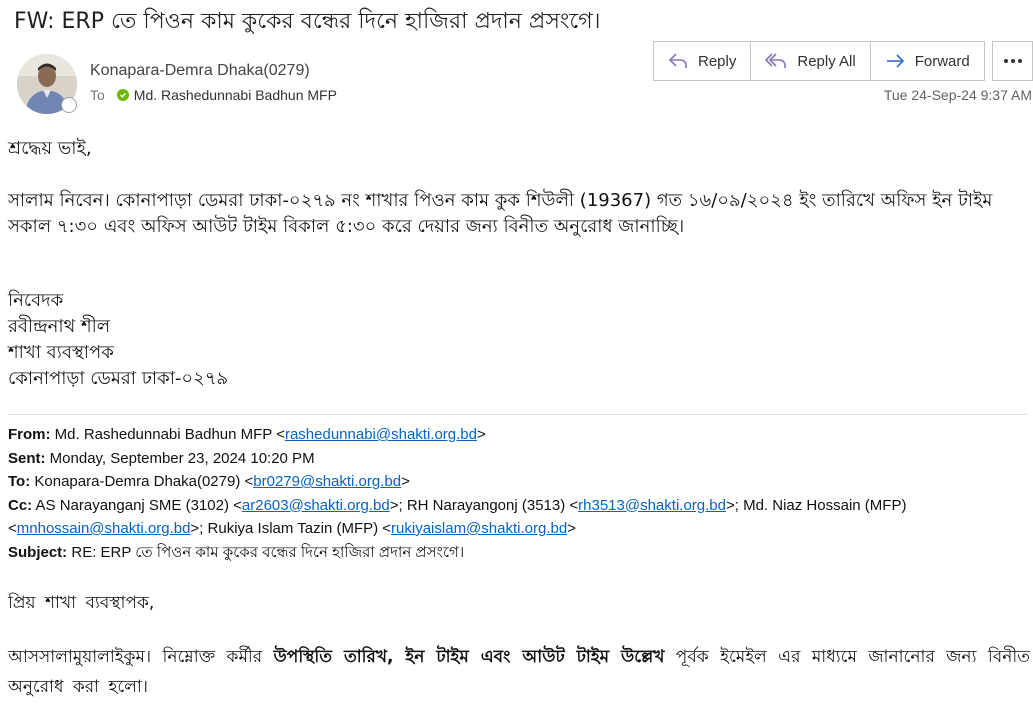 The width and height of the screenshot is (1033, 724). What do you see at coordinates (717, 61) in the screenshot?
I see `reply-label: Reply` at bounding box center [717, 61].